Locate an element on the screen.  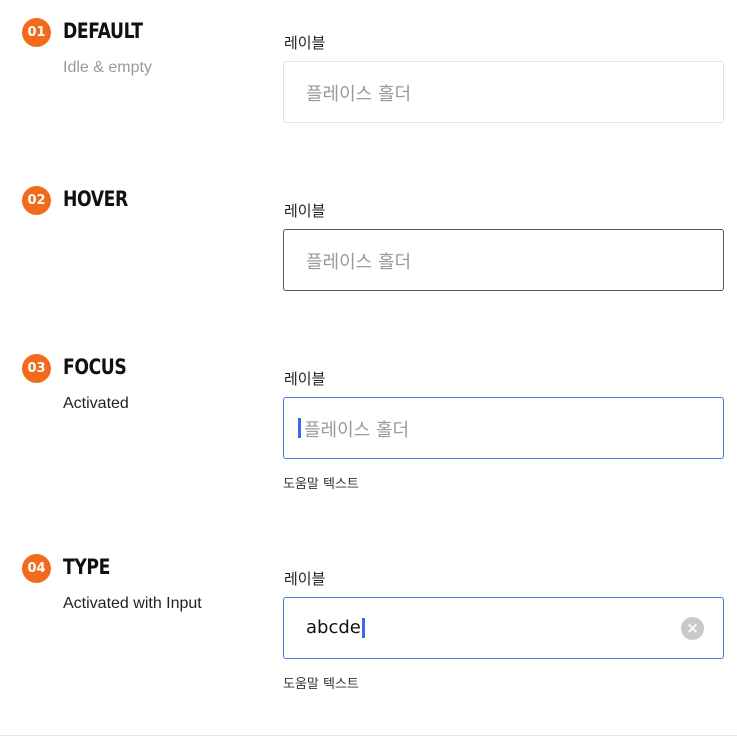
state-title: DEFAULT is located at coordinates (103, 31).